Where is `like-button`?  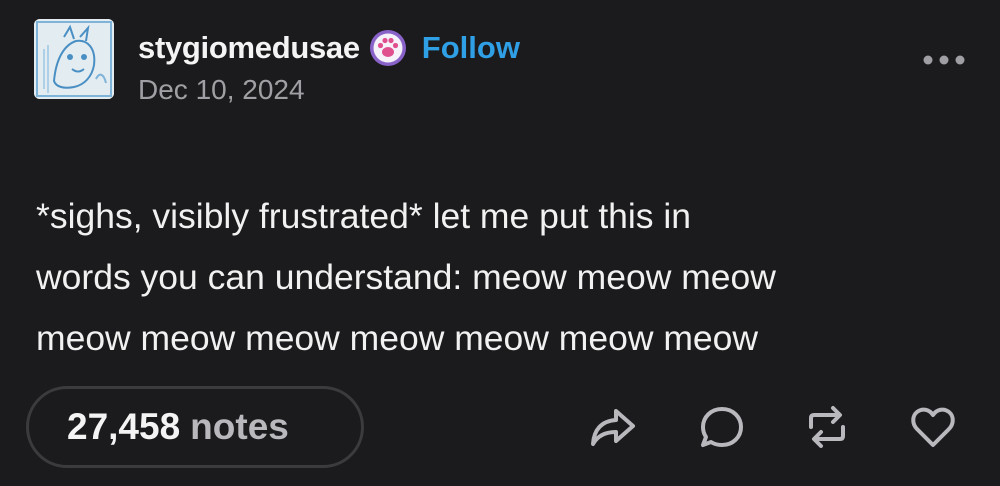 like-button is located at coordinates (933, 427).